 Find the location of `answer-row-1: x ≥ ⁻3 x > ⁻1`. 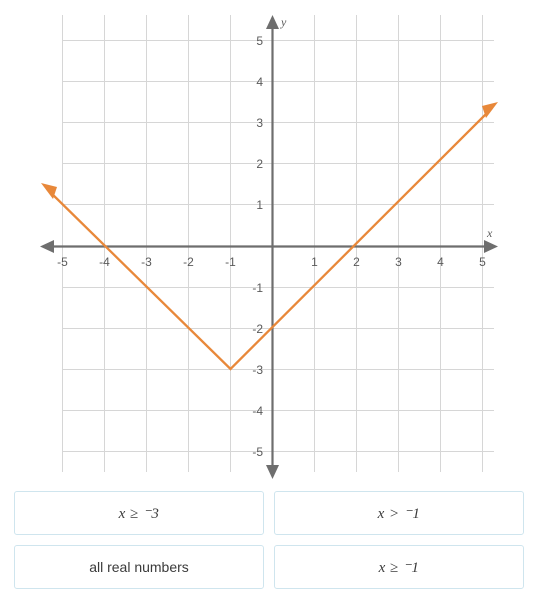

answer-row-1: x ≥ ⁻3 x > ⁻1 is located at coordinates (269, 518).